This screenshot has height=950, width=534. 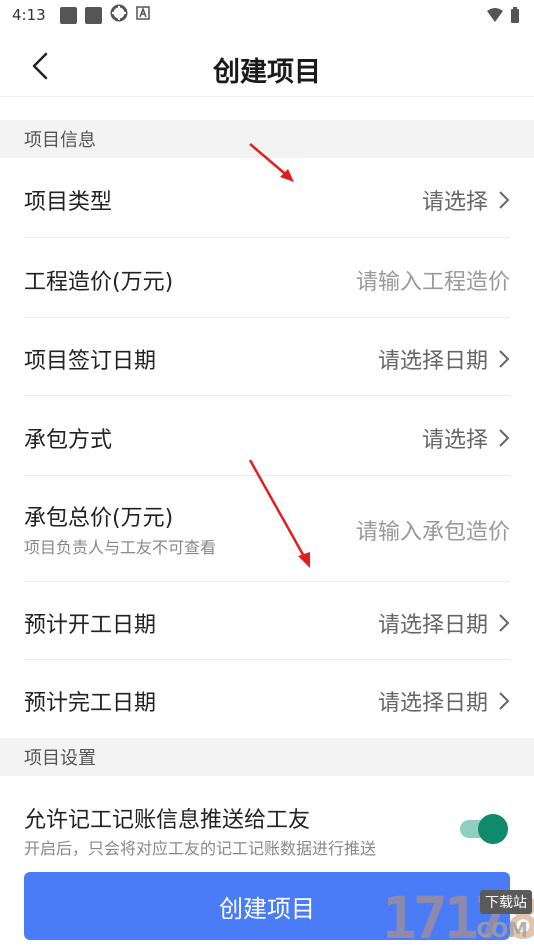 I want to click on row-label: 承包总价(万元), so click(x=99, y=518).